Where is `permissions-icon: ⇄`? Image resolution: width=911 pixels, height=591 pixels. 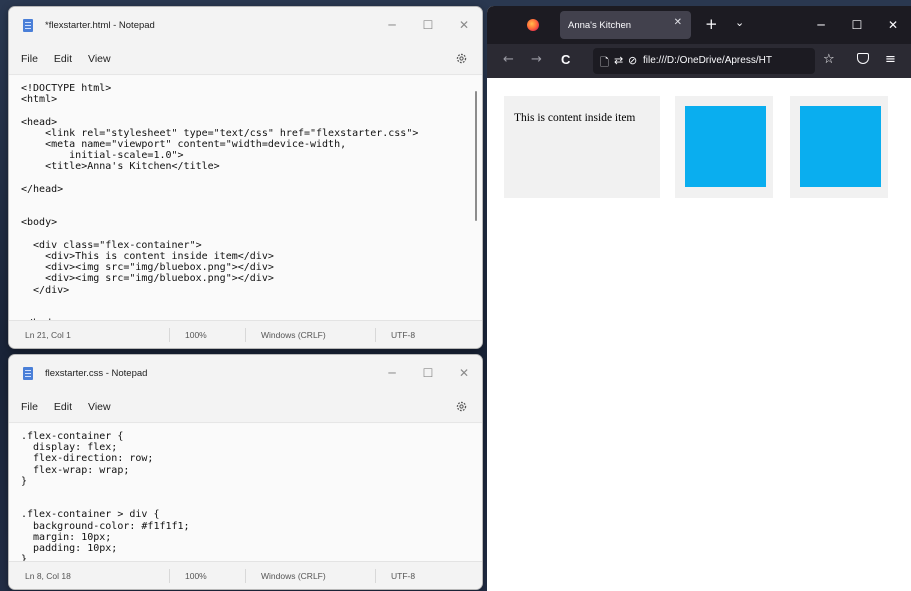
permissions-icon: ⇄ is located at coordinates (618, 60).